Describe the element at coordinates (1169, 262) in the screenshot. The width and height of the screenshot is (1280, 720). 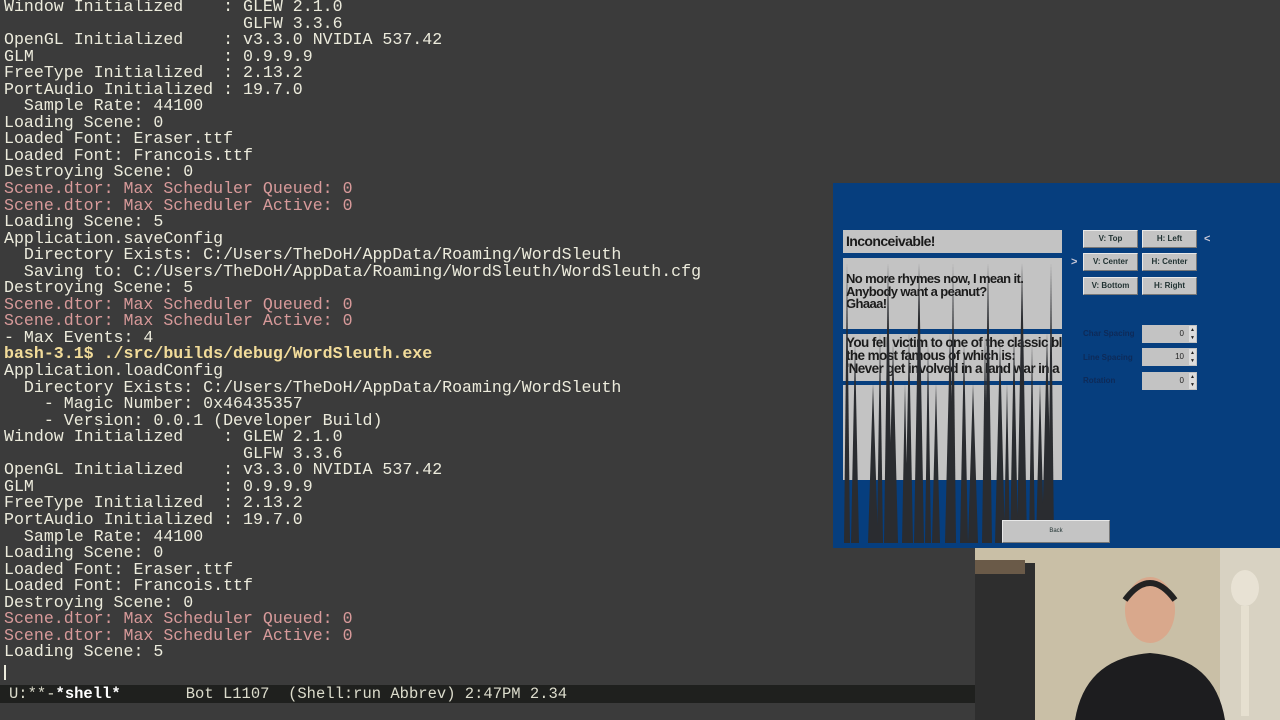
I see `h-center-button: H: Center` at that location.